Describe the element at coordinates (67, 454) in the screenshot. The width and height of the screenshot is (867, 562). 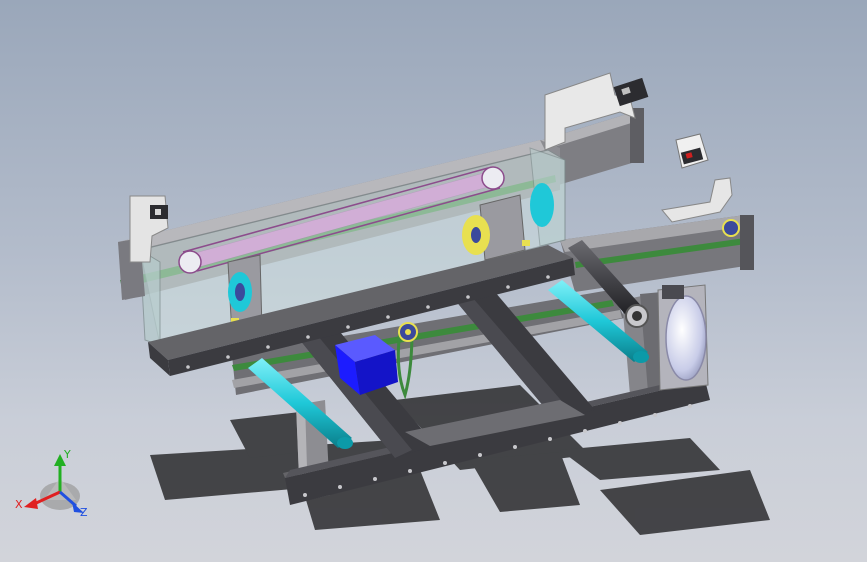
I see `y-axis-label: Y` at that location.